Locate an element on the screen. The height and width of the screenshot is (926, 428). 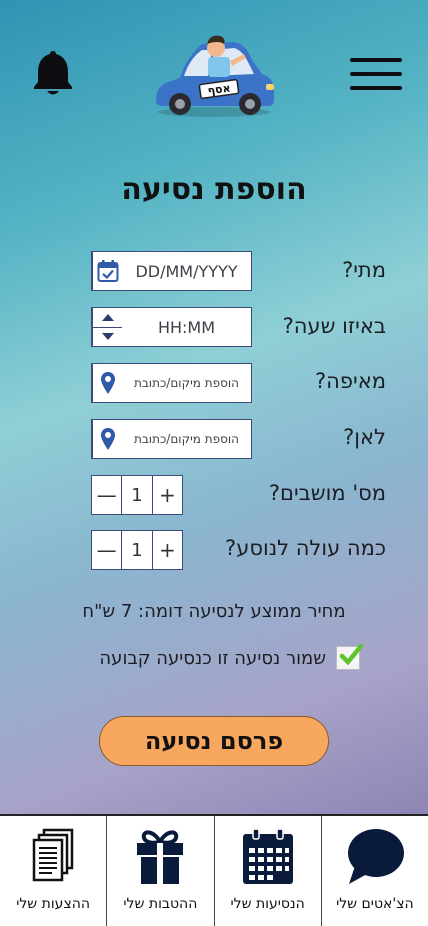
time-label: באיזו שעה? is located at coordinates (334, 326).